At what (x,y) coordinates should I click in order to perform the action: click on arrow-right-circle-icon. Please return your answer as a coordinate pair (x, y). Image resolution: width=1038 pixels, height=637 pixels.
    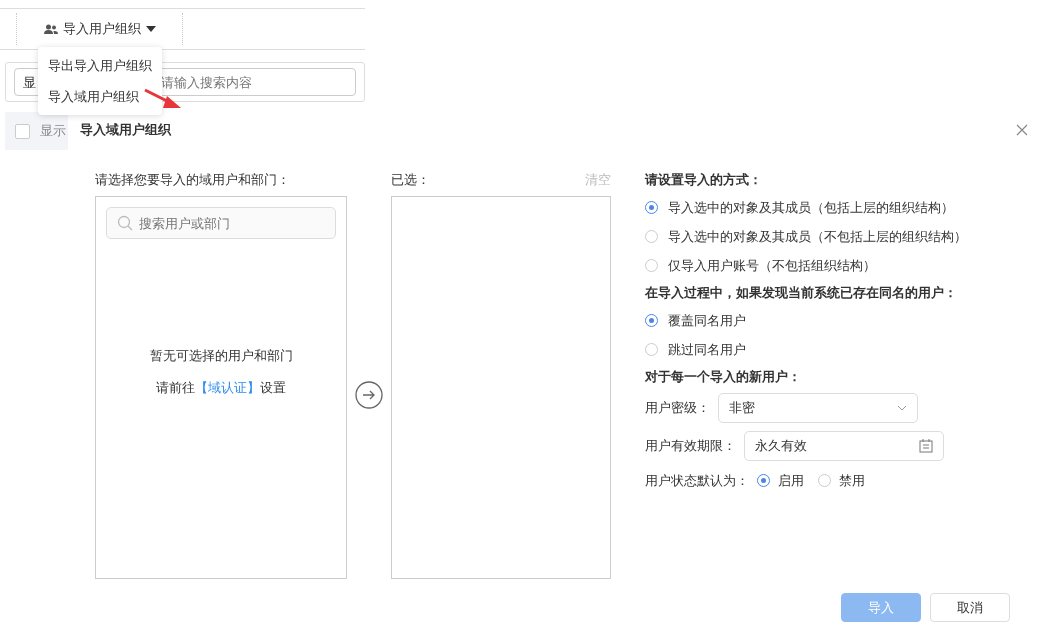
    Looking at the image, I should click on (369, 394).